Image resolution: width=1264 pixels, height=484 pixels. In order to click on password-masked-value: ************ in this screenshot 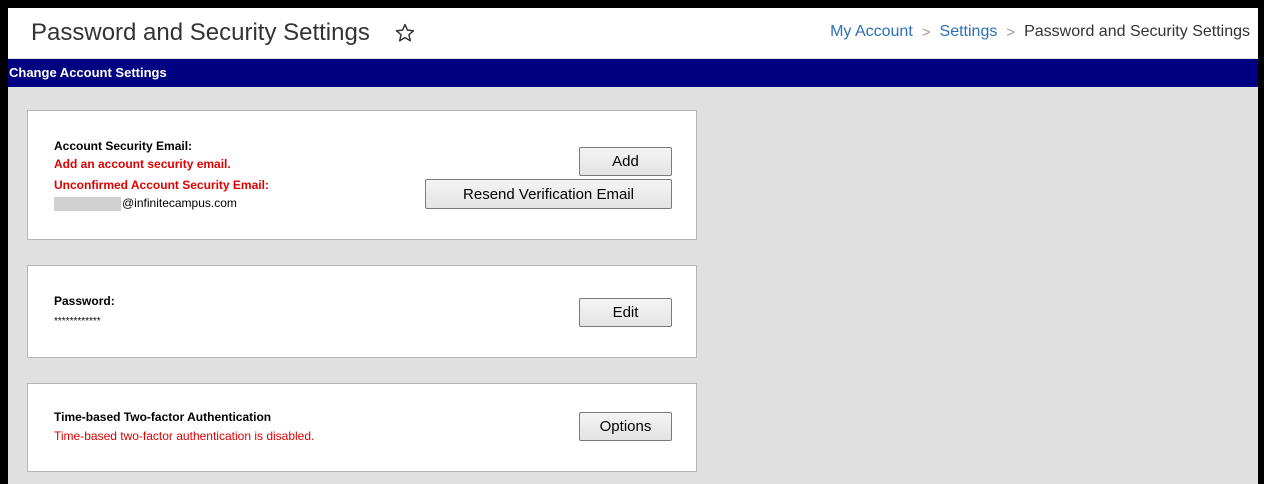, I will do `click(77, 321)`.